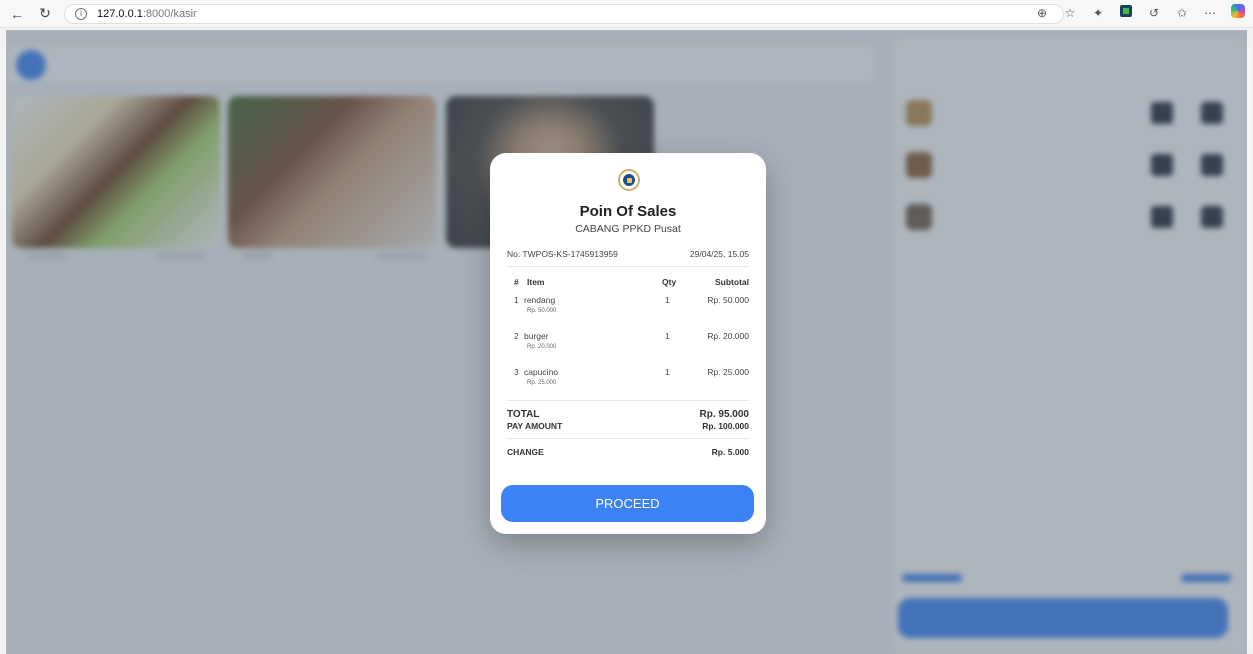 The width and height of the screenshot is (1253, 654). What do you see at coordinates (725, 426) in the screenshot?
I see `pay-amount-value: Rp. 100.000` at bounding box center [725, 426].